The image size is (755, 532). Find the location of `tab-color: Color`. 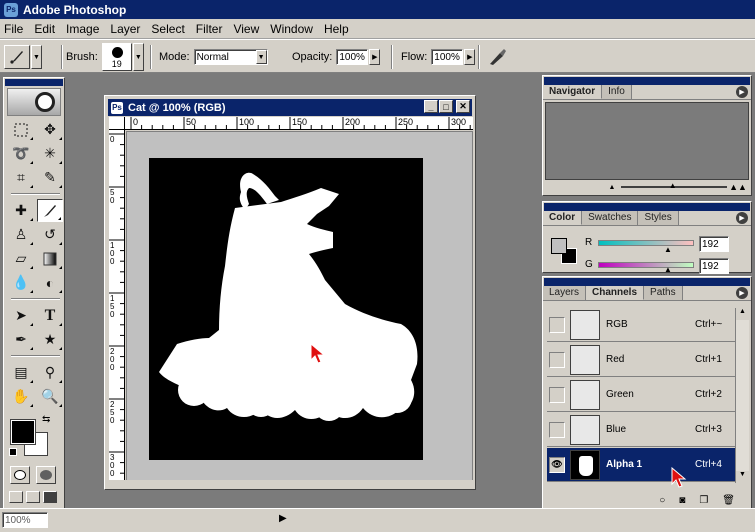

tab-color: Color is located at coordinates (563, 218).